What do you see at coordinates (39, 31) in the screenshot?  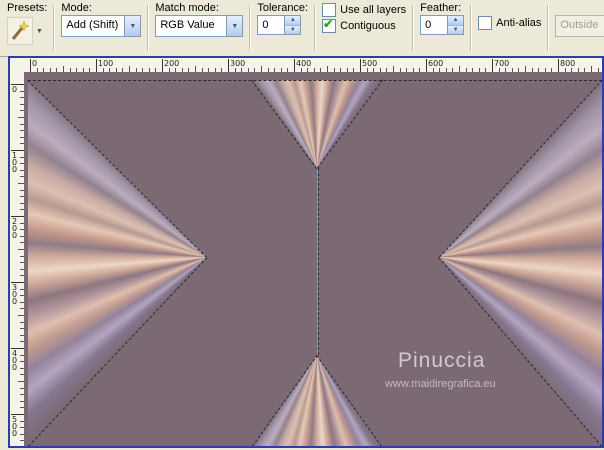 I see `presets-dropdown-icon: ▼` at bounding box center [39, 31].